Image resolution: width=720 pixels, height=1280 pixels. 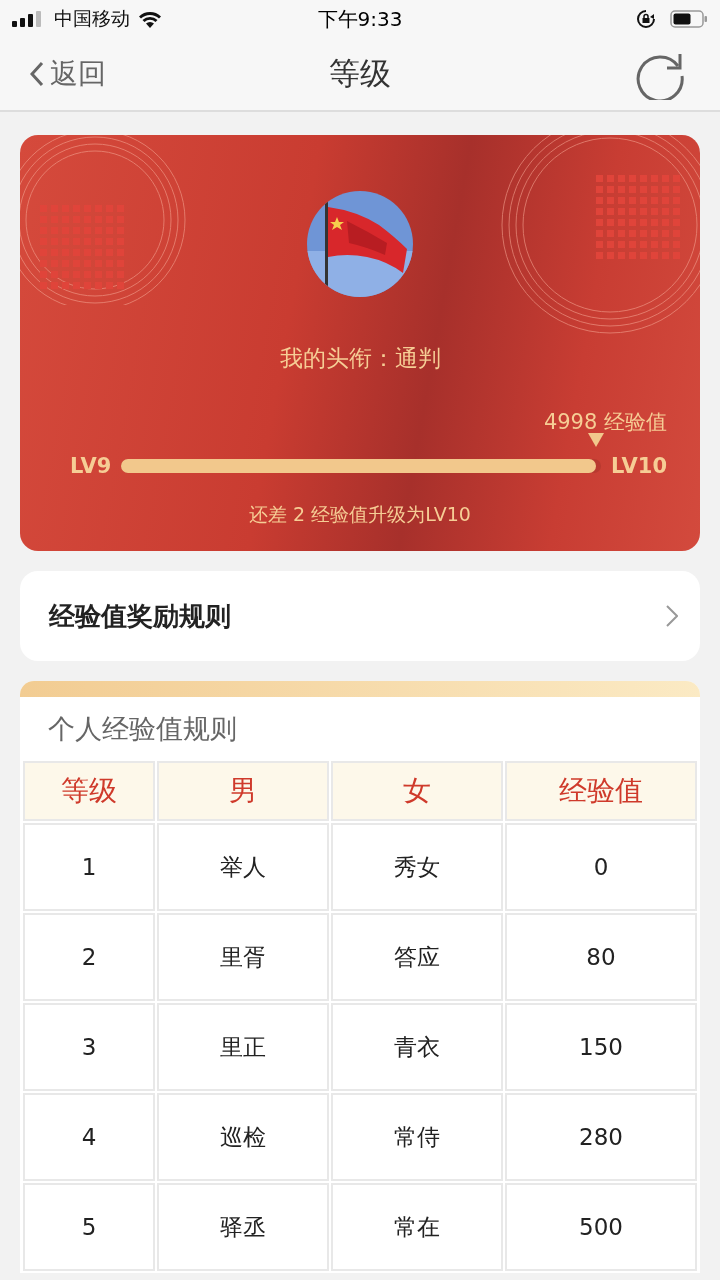 What do you see at coordinates (243, 791) in the screenshot?
I see `column-header: 男` at bounding box center [243, 791].